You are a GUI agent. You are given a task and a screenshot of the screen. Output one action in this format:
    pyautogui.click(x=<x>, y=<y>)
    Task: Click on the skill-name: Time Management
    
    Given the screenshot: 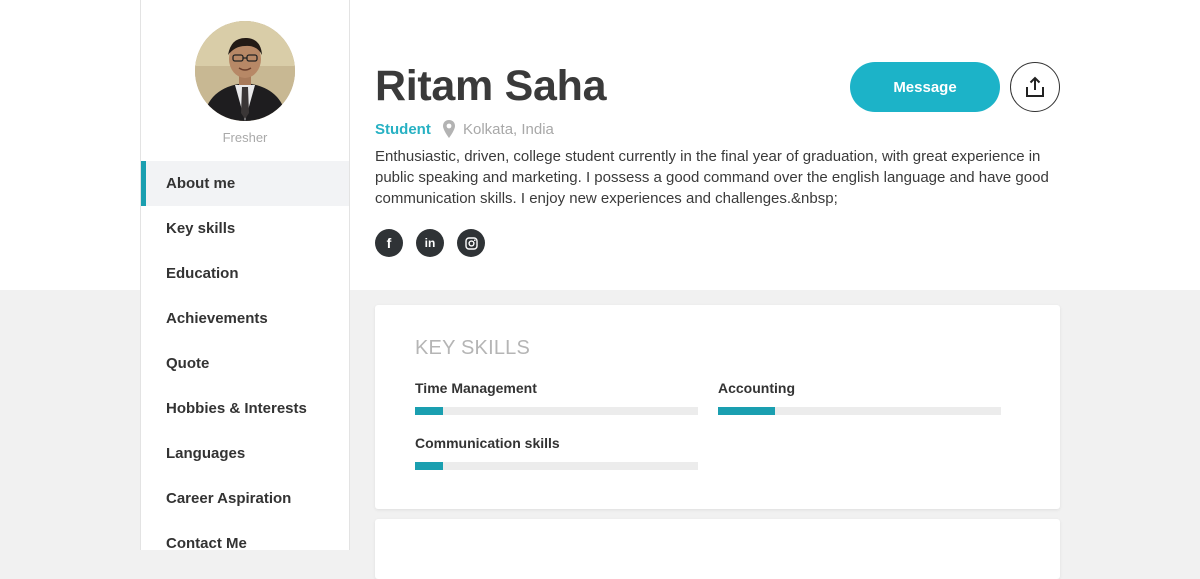 What is the action you would take?
    pyautogui.click(x=476, y=388)
    